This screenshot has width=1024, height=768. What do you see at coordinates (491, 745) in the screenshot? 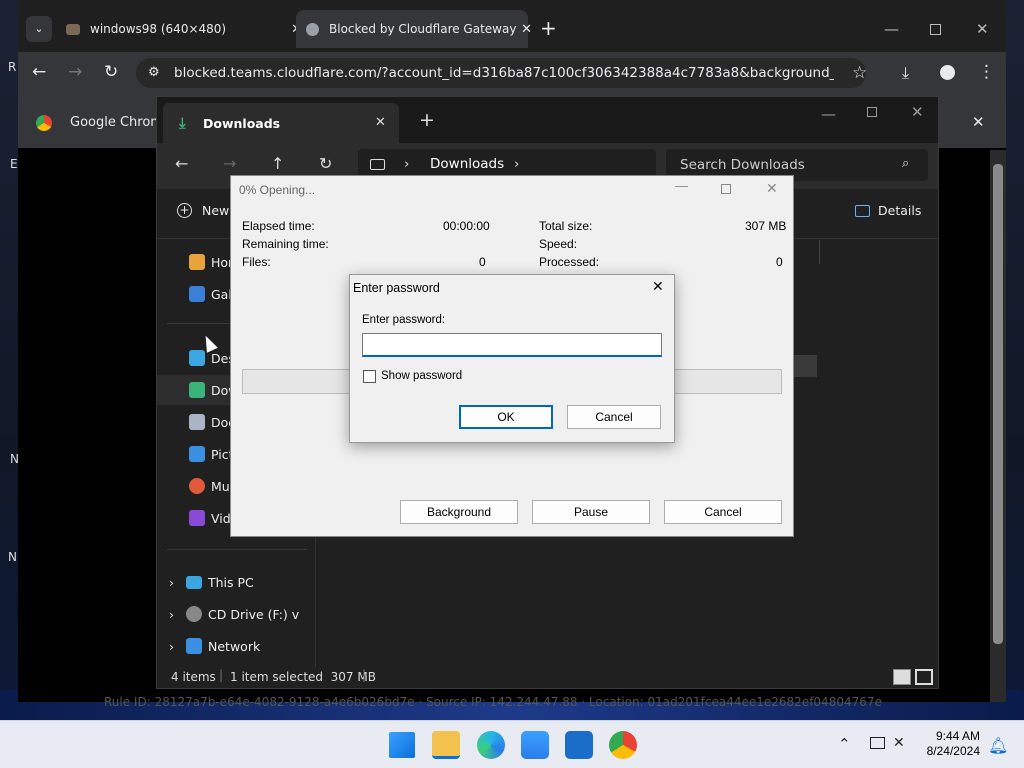
I see `edge-icon` at bounding box center [491, 745].